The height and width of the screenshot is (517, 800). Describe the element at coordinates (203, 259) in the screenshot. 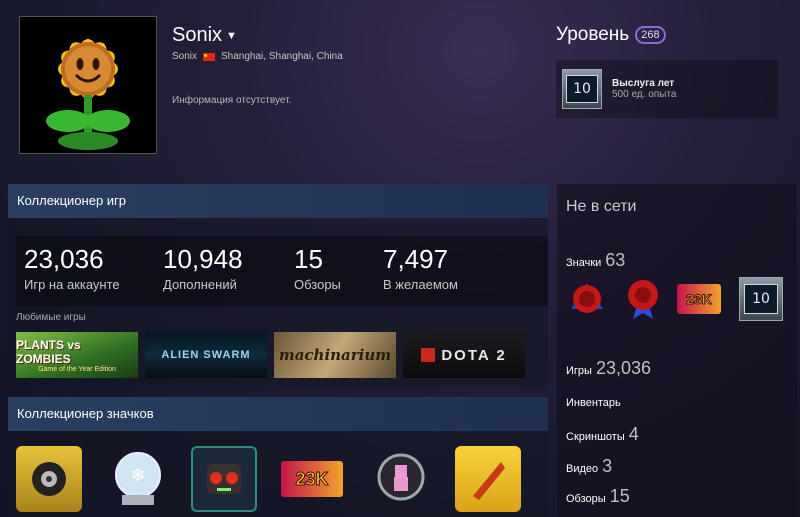

I see `stat-value: 10,948` at that location.